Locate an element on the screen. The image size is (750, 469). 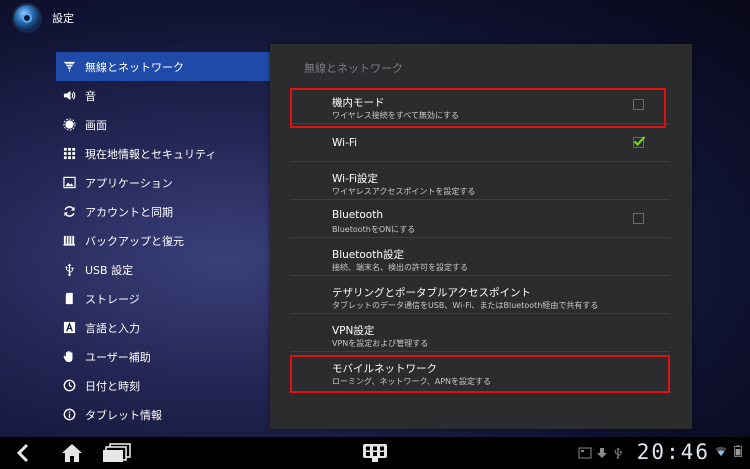
image-icon is located at coordinates (69, 183).